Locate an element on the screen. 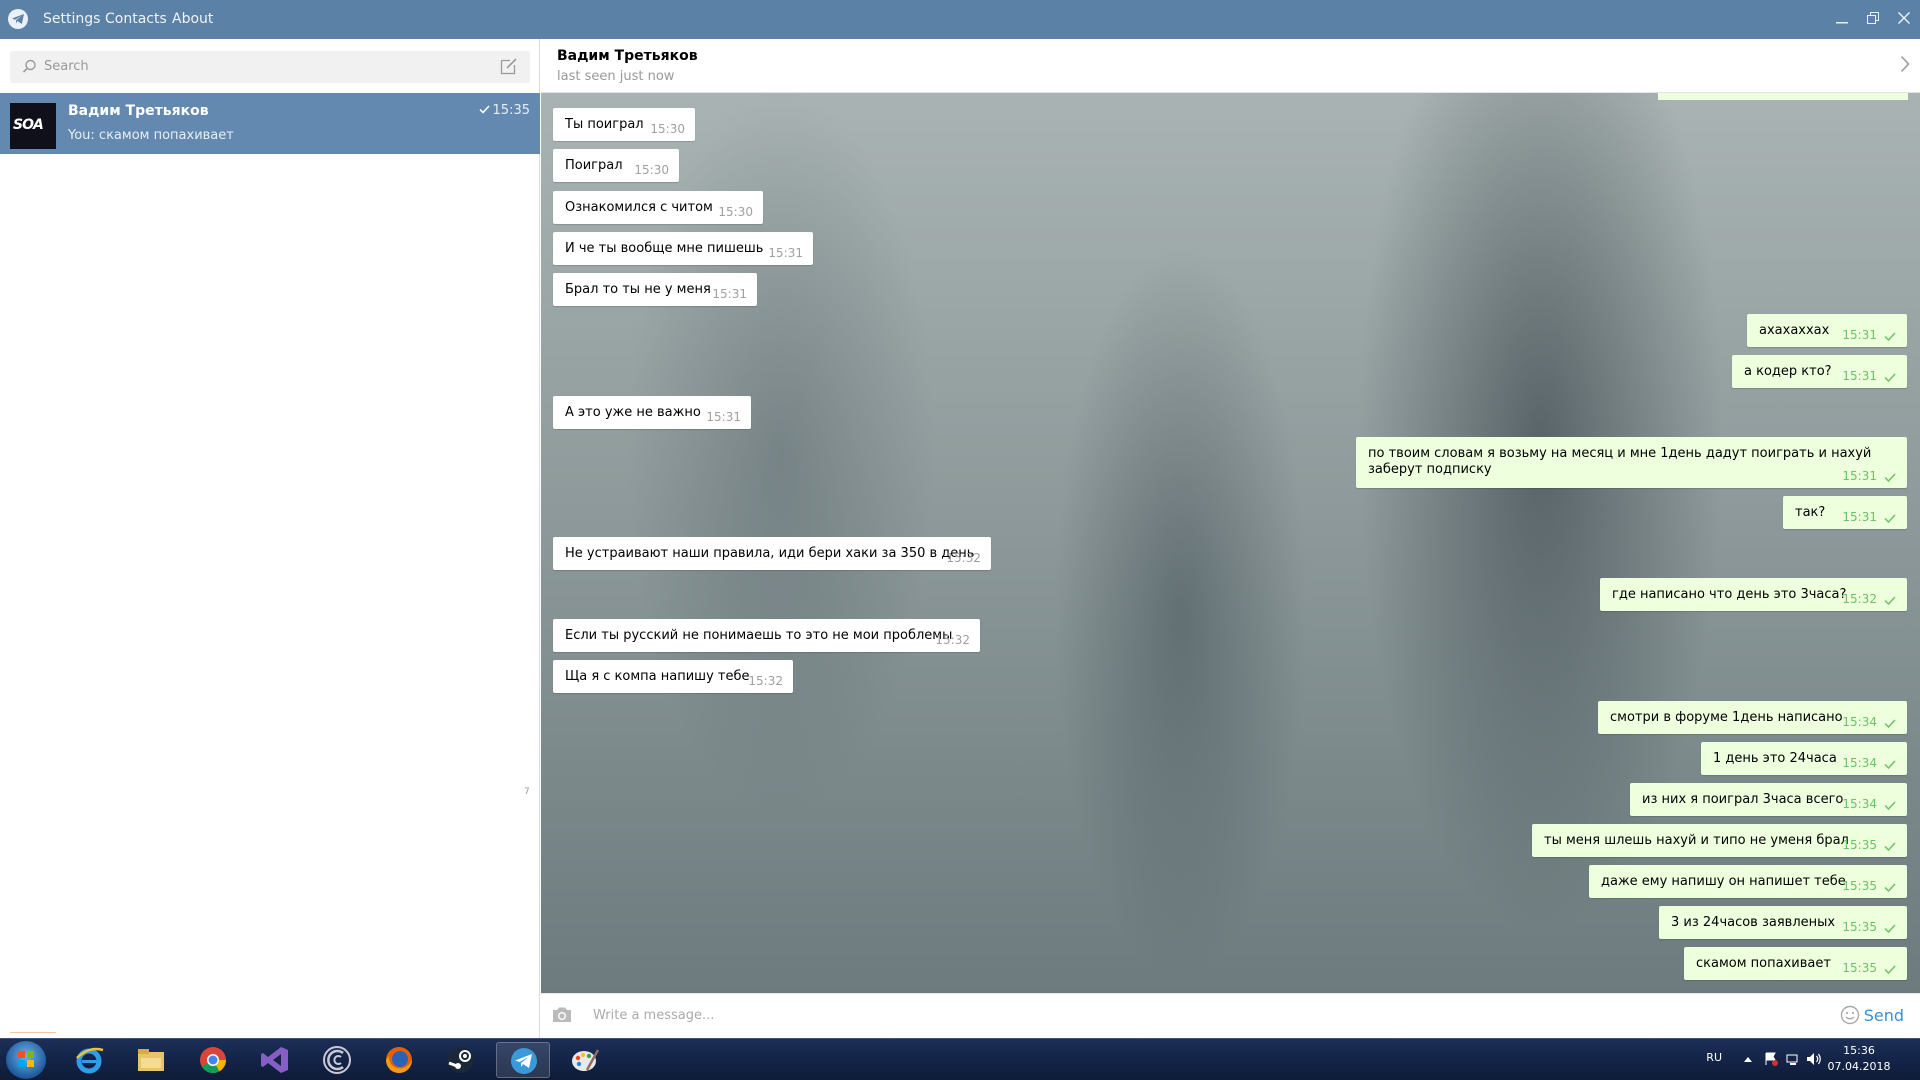  message-bubble: Брал то ты не у меня 15:31 is located at coordinates (655, 289).